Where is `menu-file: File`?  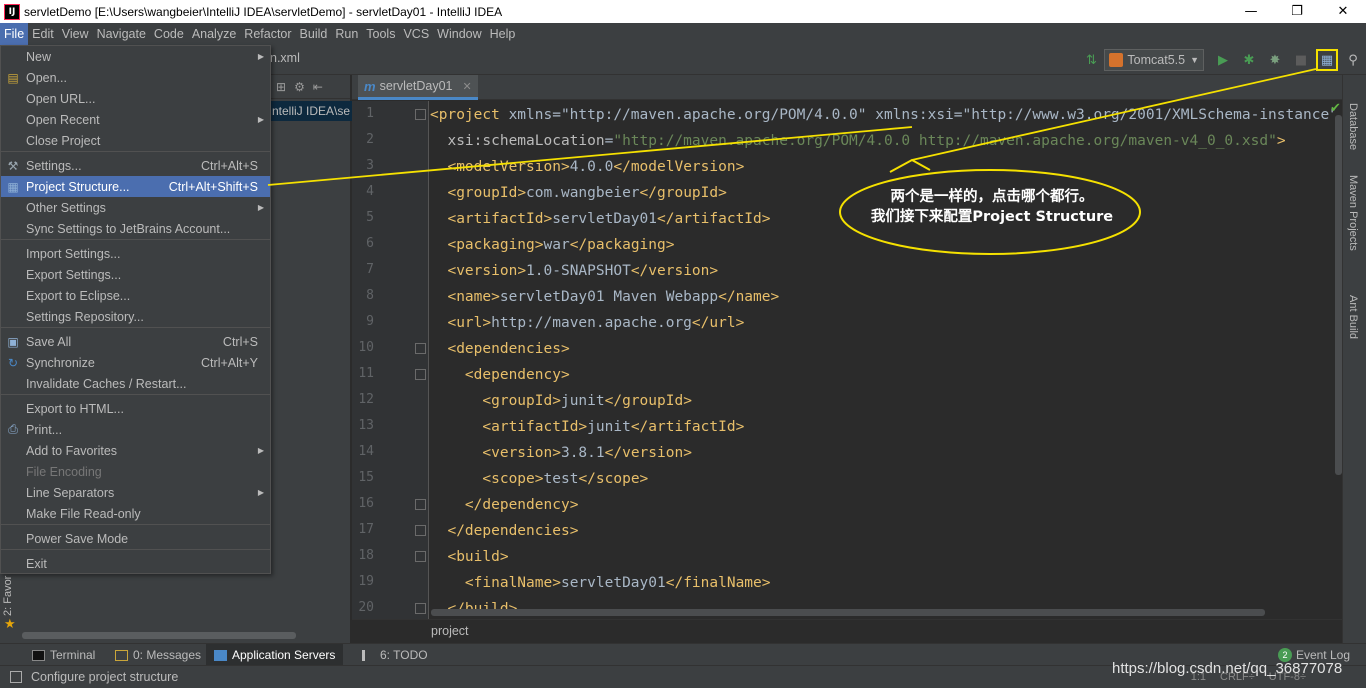 menu-file: File is located at coordinates (14, 34).